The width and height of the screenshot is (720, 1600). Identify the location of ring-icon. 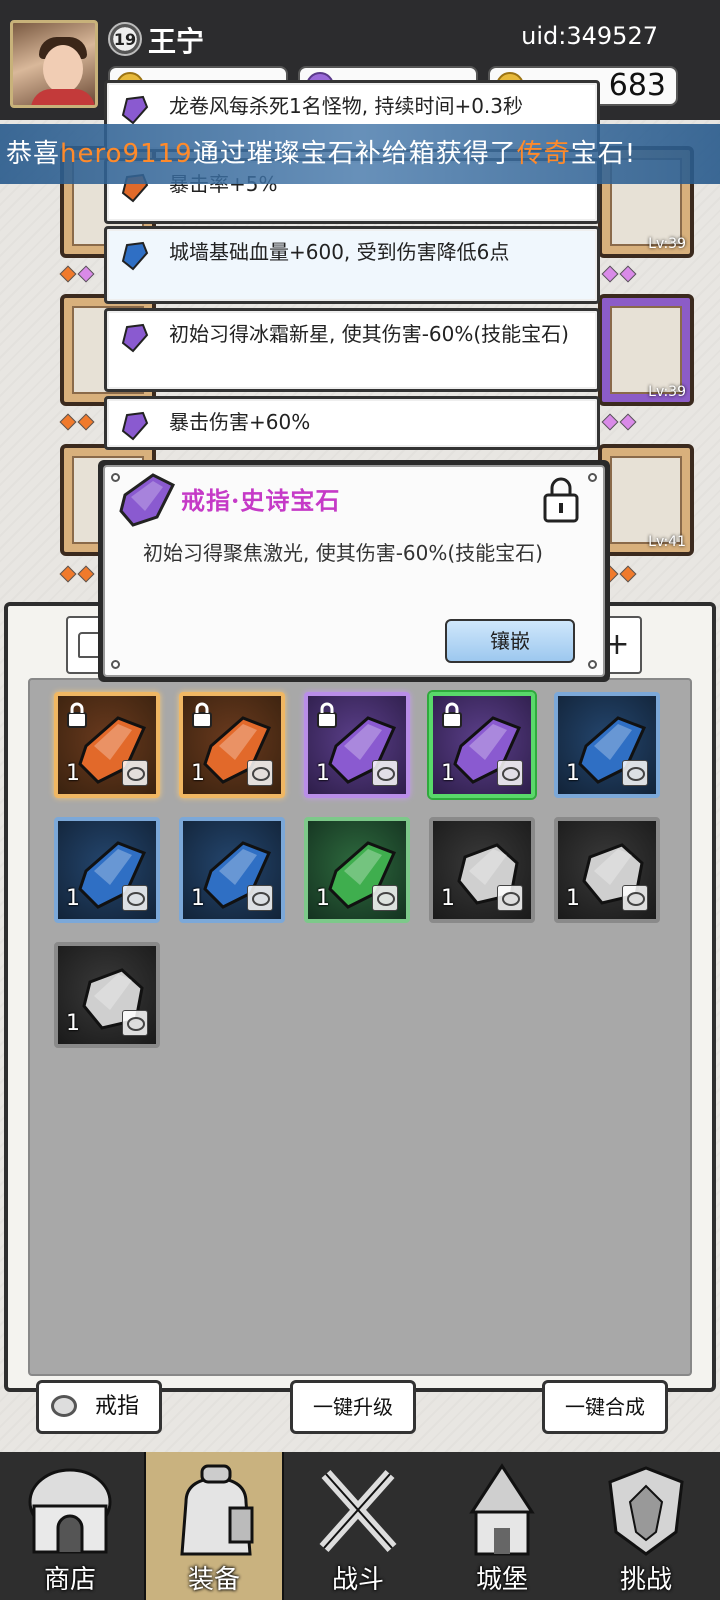
(64, 1406).